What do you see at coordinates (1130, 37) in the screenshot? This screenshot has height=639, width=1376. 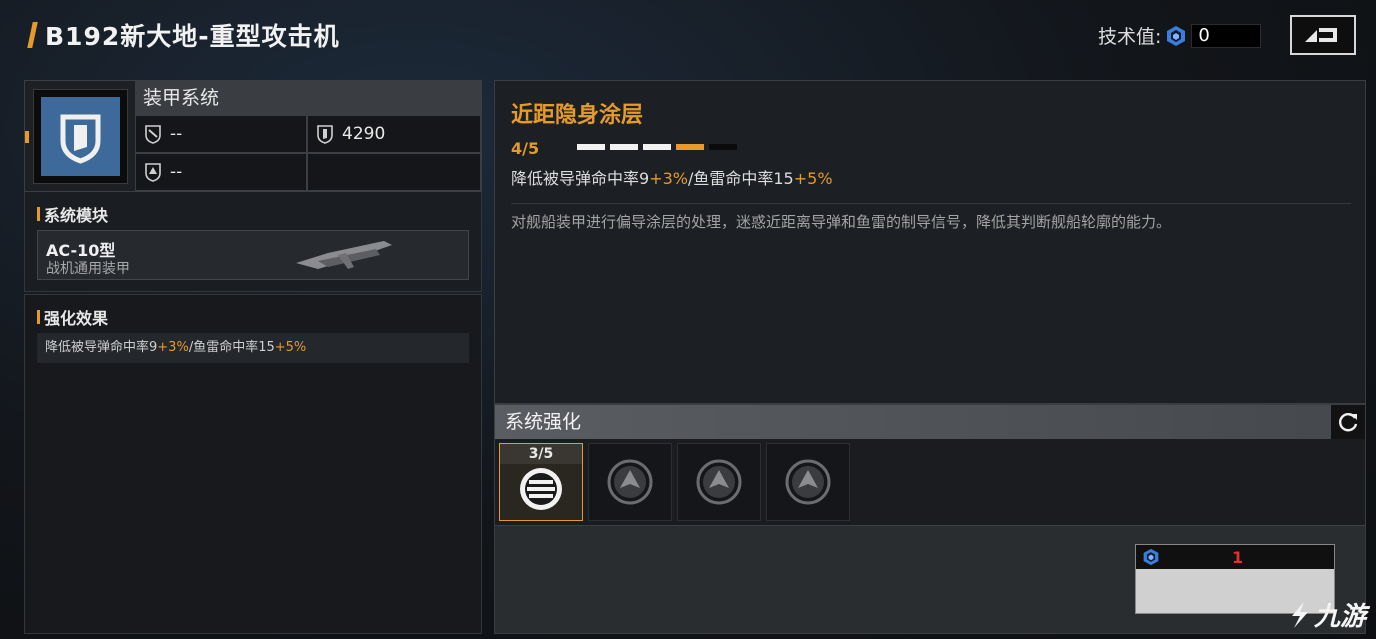 I see `tech-label: 技术值:` at bounding box center [1130, 37].